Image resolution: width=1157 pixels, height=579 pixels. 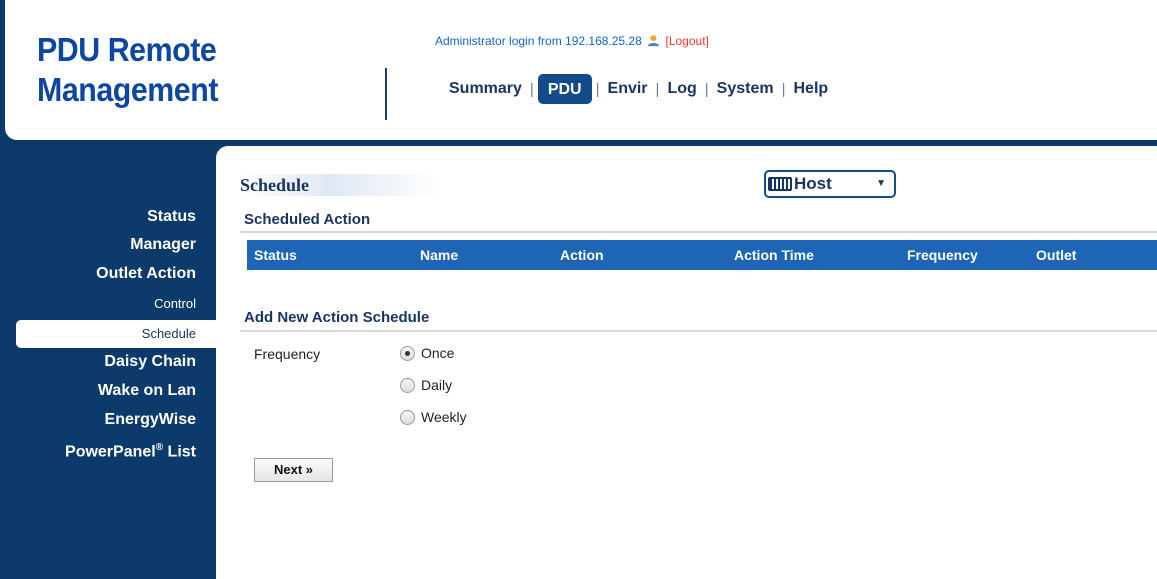 What do you see at coordinates (686, 41) in the screenshot?
I see `logout-link: [Logout]` at bounding box center [686, 41].